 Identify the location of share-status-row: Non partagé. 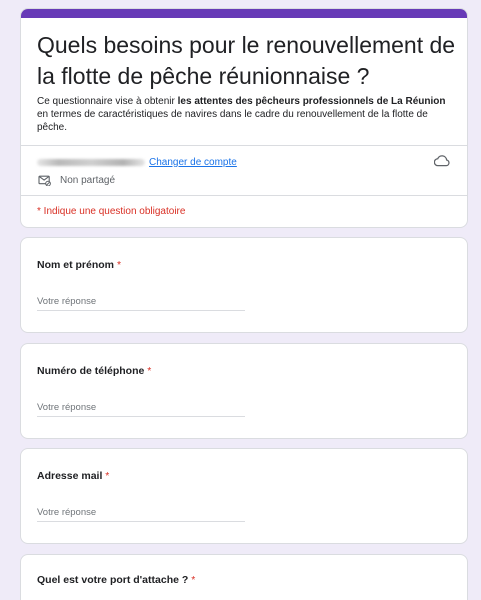
(76, 180).